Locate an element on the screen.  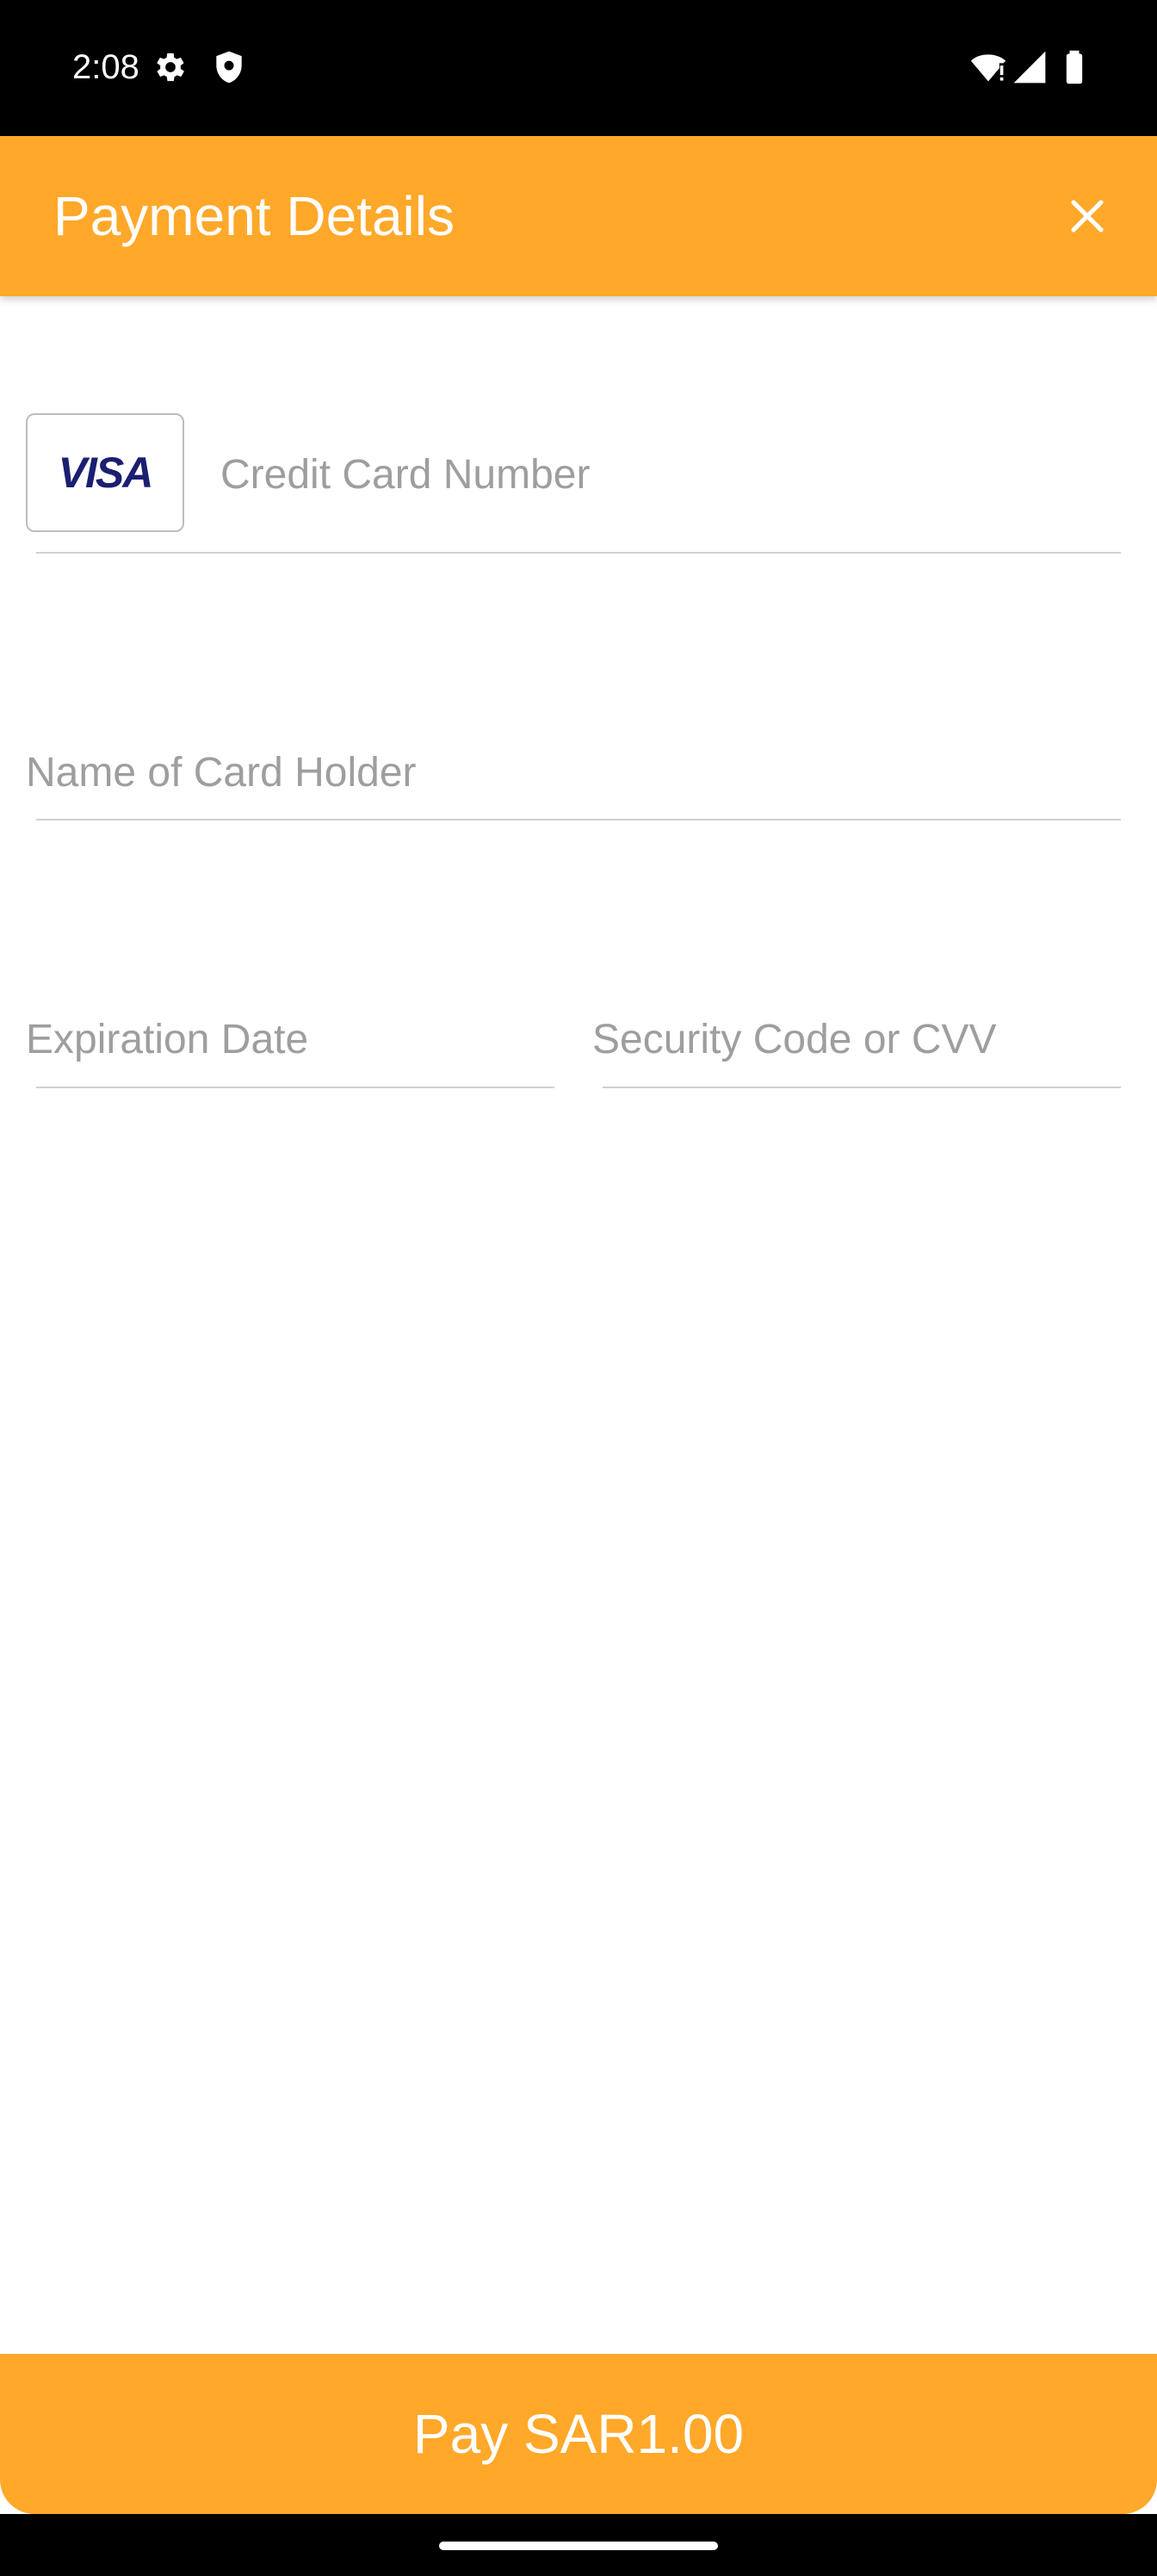
expiration-field is located at coordinates (290, 1040).